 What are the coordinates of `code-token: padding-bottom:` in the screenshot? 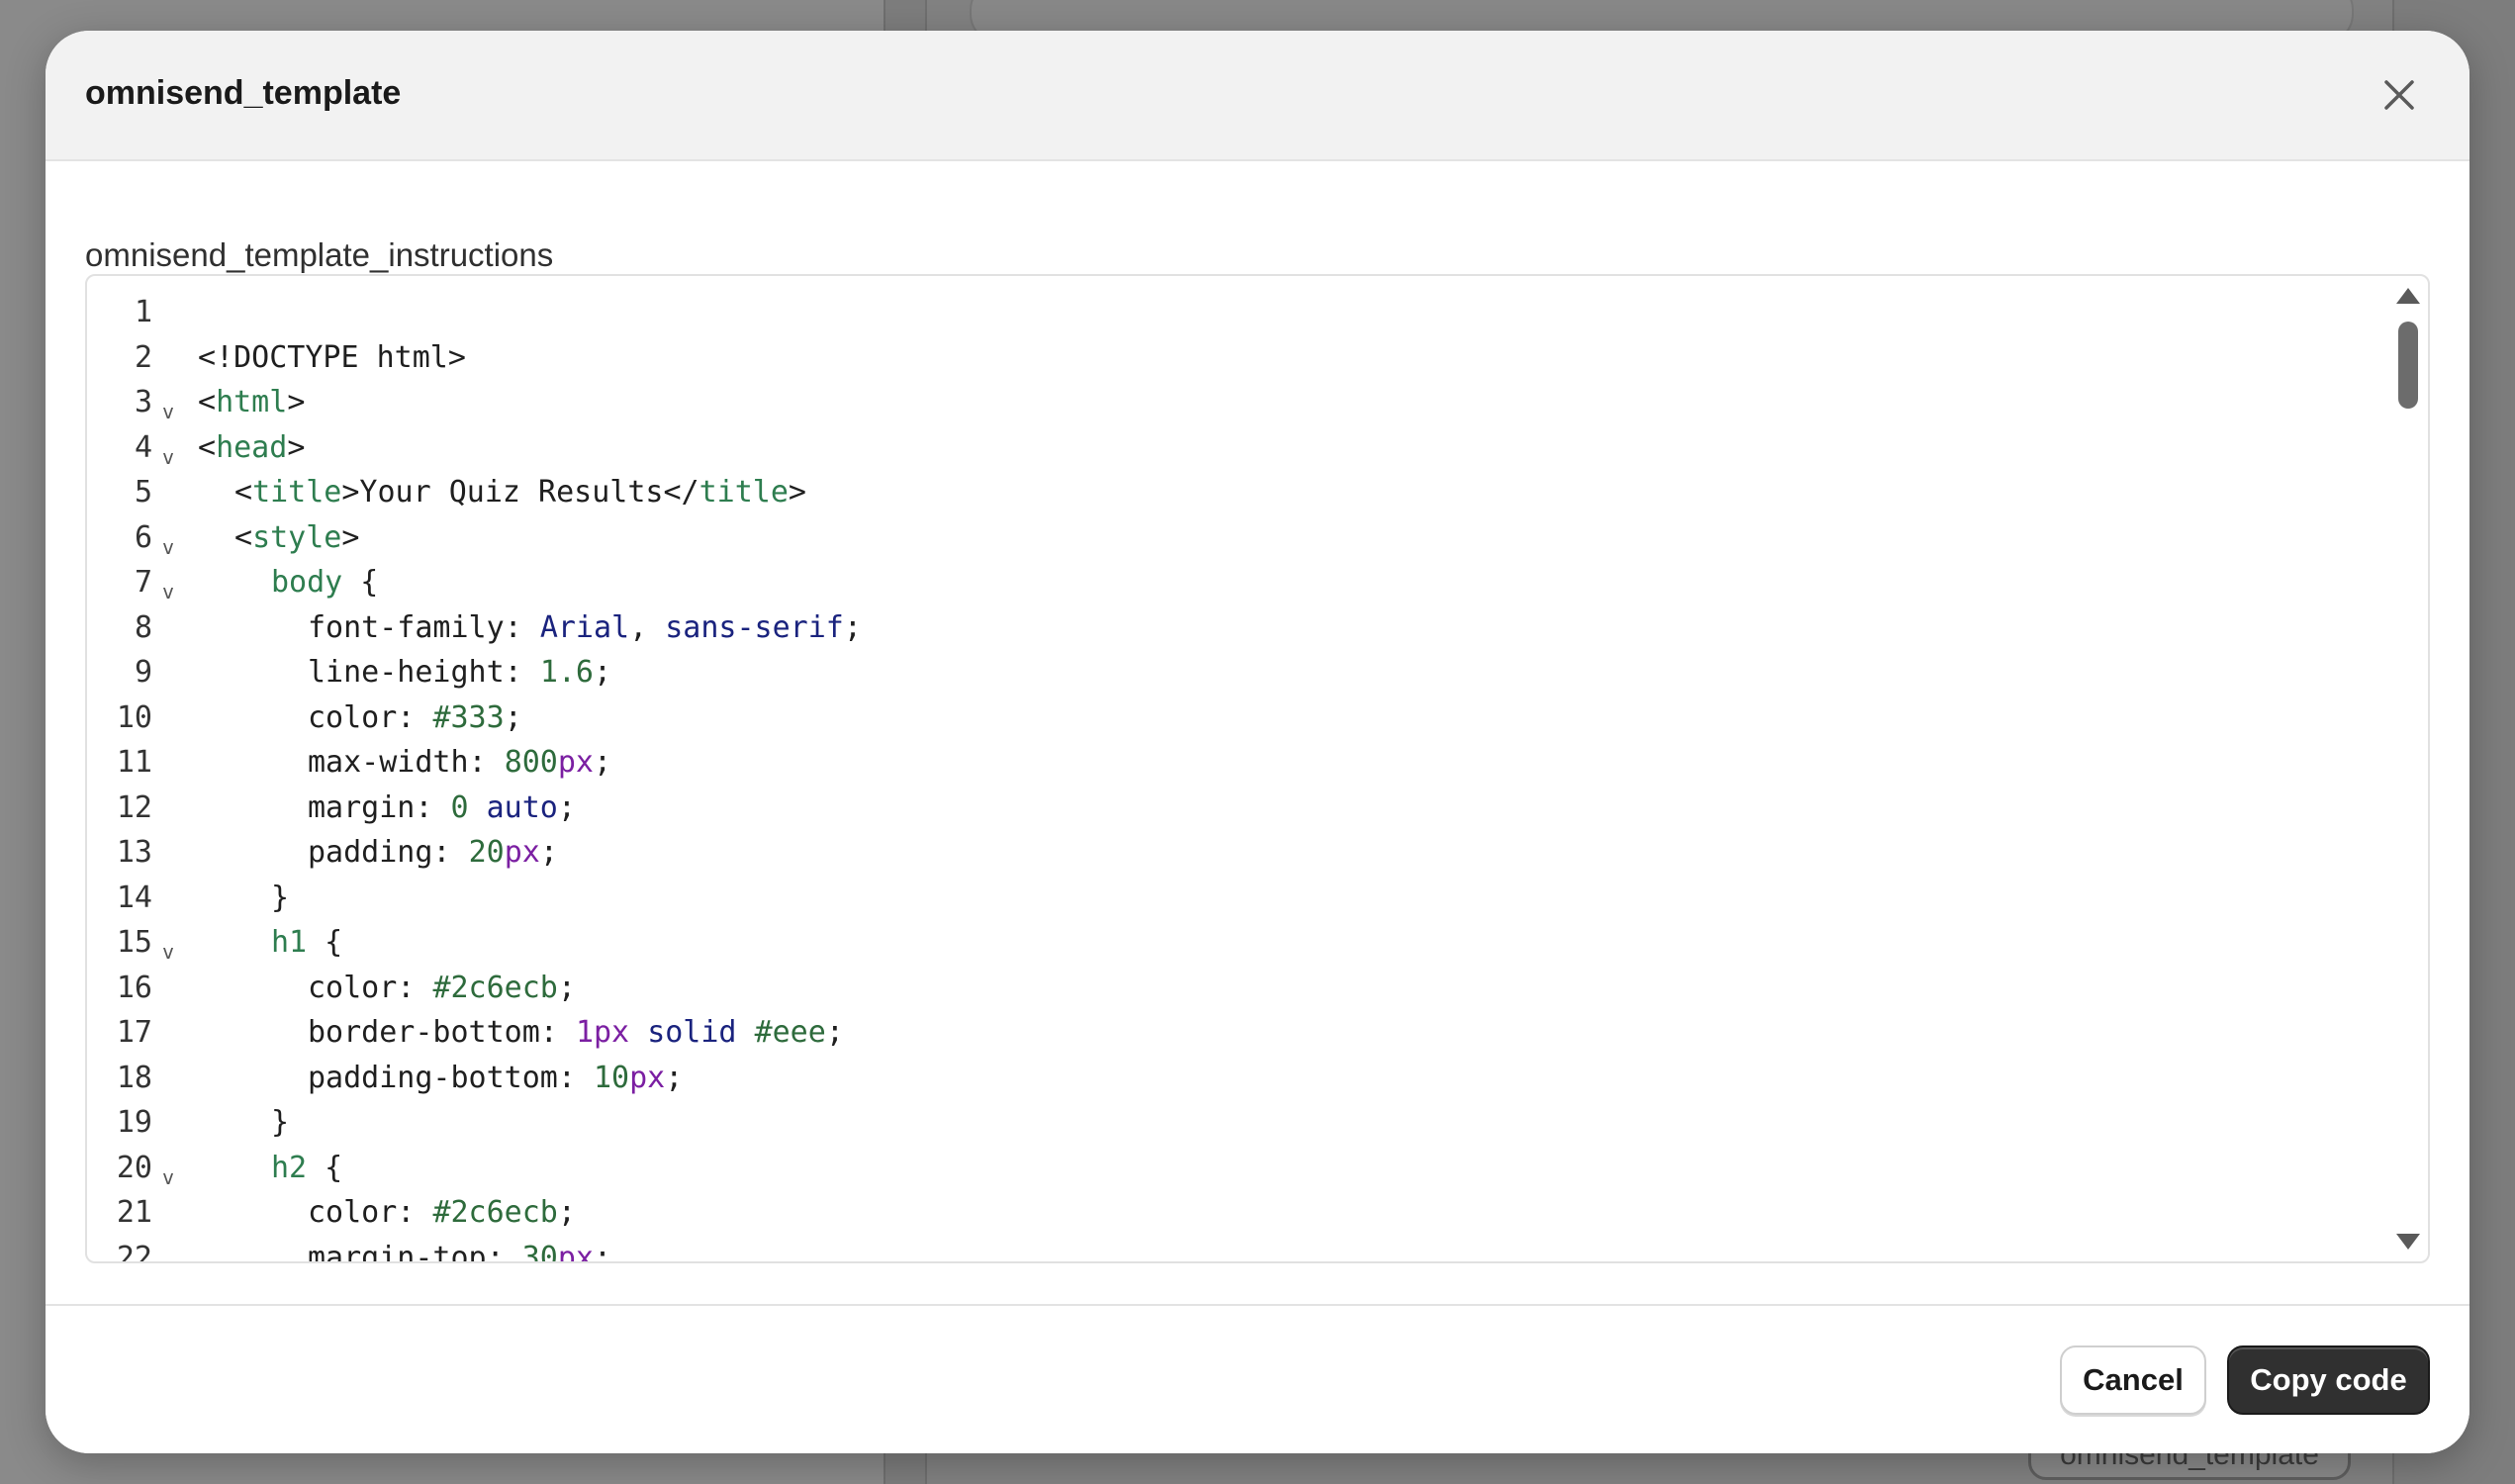 It's located at (451, 1077).